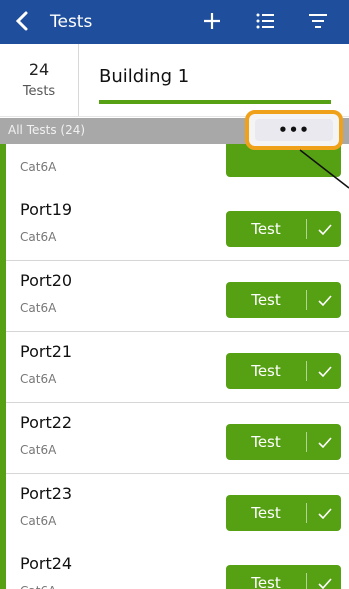 The height and width of the screenshot is (589, 349). What do you see at coordinates (215, 102) in the screenshot?
I see `building-underline` at bounding box center [215, 102].